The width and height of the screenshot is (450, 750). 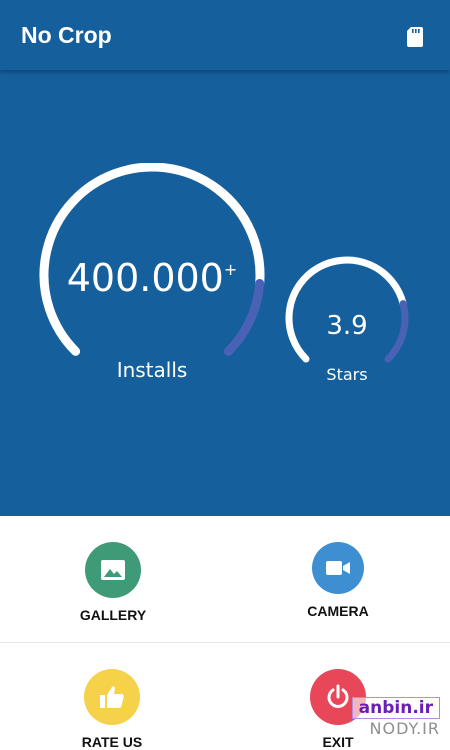 I want to click on video-camera-icon, so click(x=338, y=568).